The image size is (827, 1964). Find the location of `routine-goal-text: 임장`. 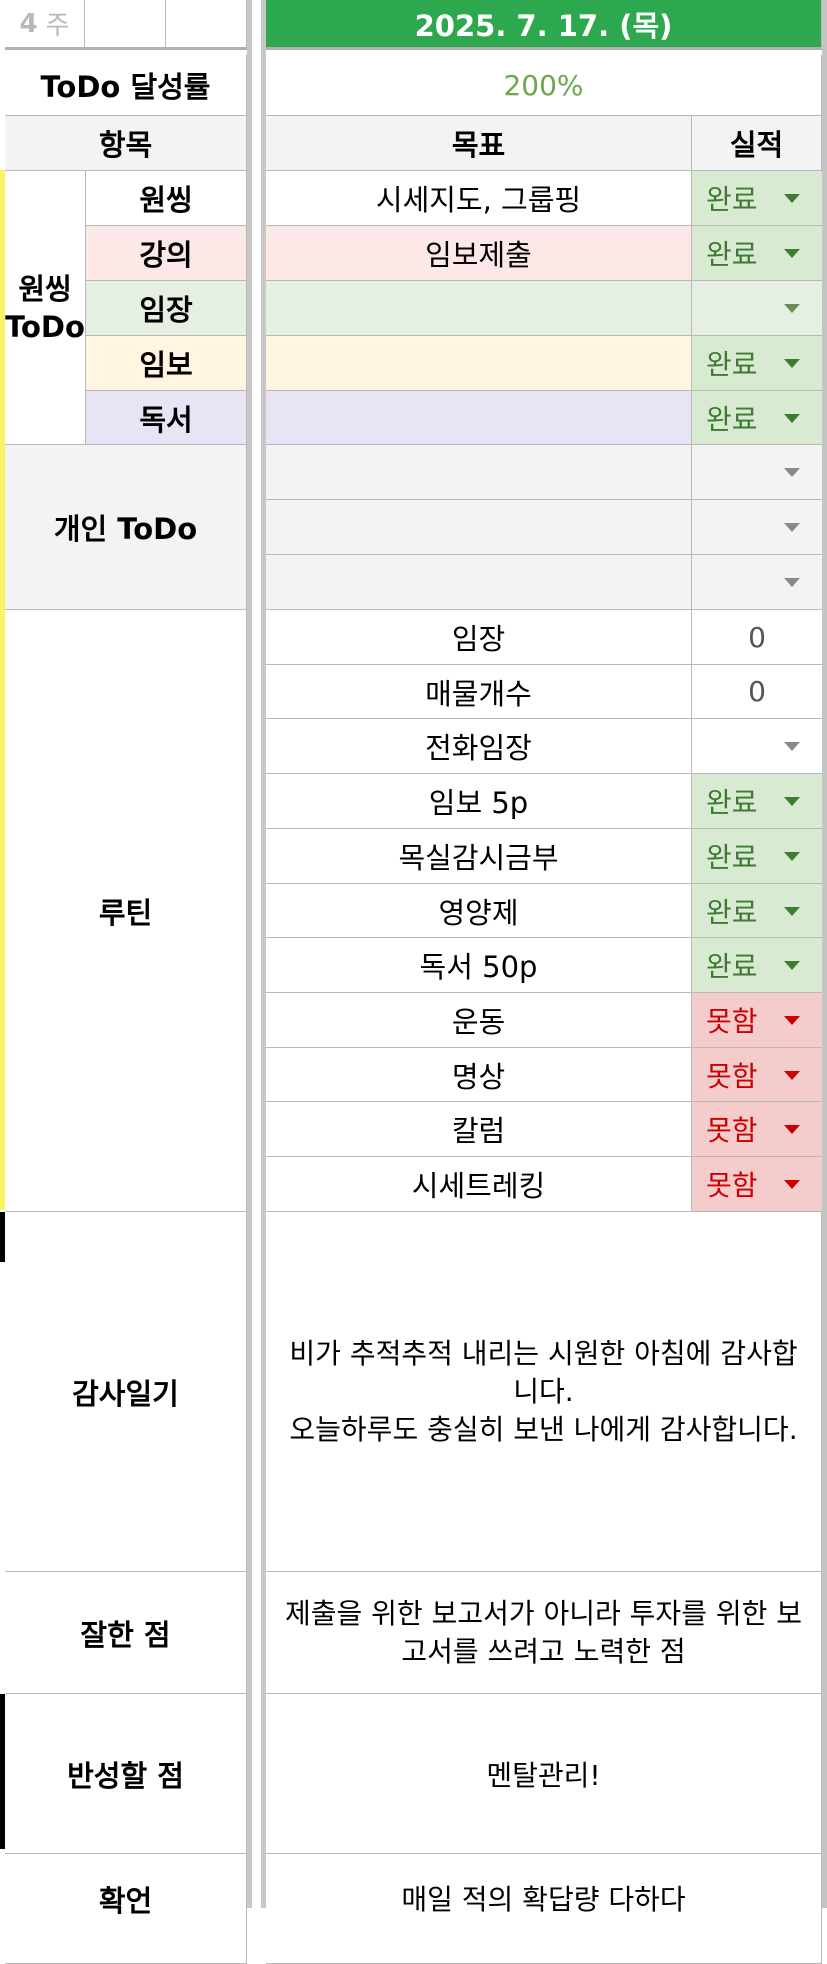

routine-goal-text: 임장 is located at coordinates (478, 639).